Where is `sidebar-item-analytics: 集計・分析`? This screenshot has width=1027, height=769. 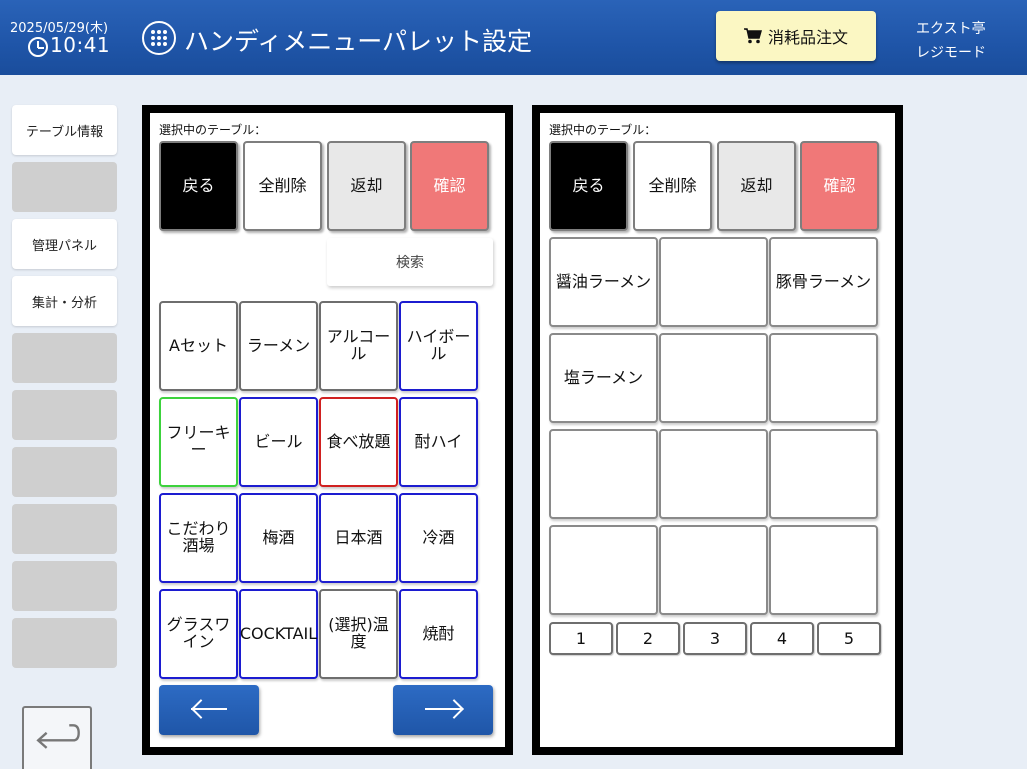
sidebar-item-analytics: 集計・分析 is located at coordinates (64, 301).